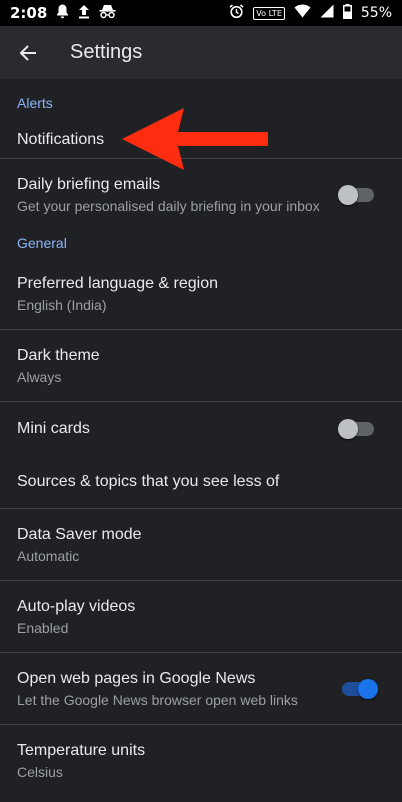 The width and height of the screenshot is (402, 802). I want to click on setting-title: Auto-play videos, so click(76, 606).